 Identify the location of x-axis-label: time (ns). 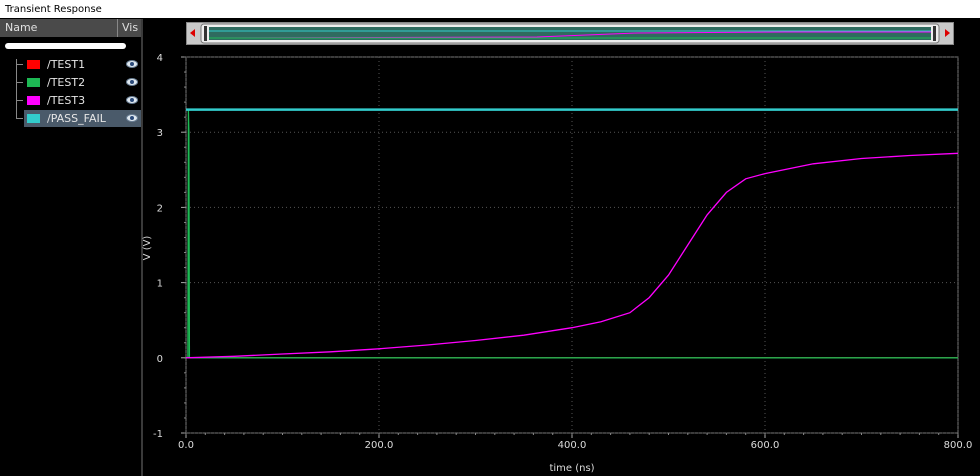
(571, 468).